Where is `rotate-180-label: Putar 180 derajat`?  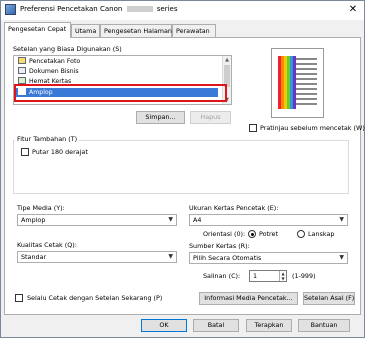
rotate-180-label: Putar 180 derajat is located at coordinates (60, 152).